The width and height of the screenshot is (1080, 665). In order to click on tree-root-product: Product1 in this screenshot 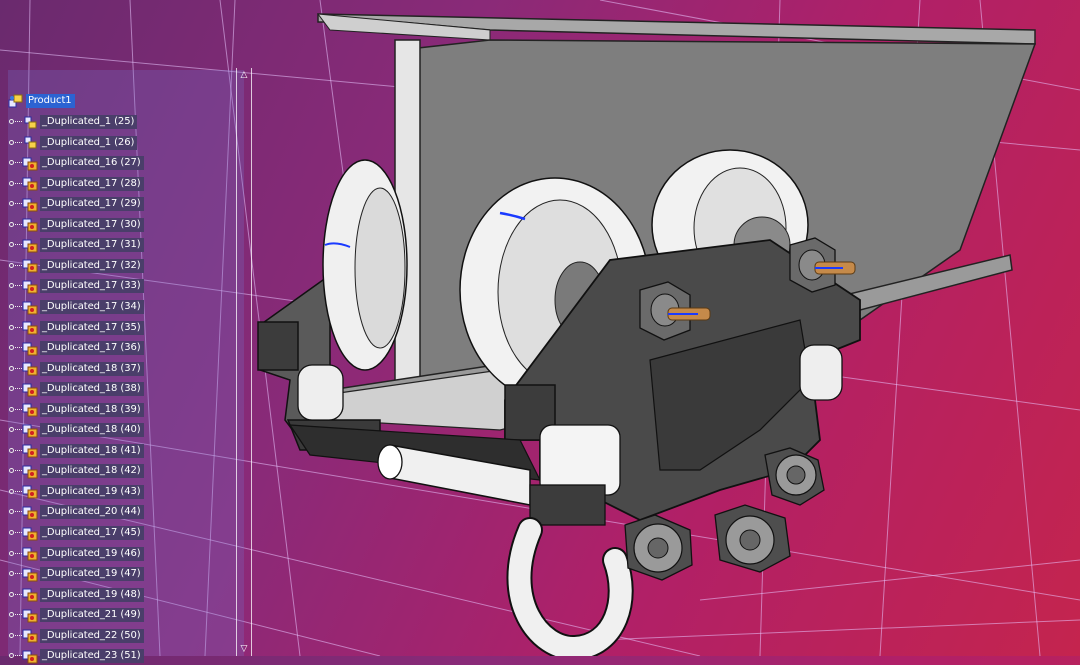, I will do `click(41, 101)`.